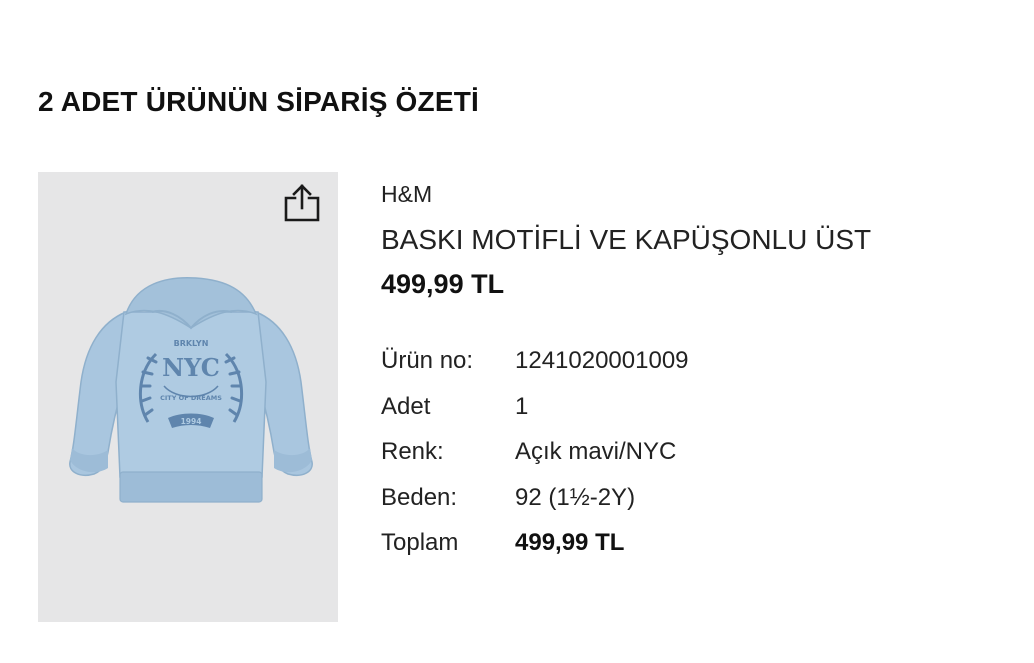 The width and height of the screenshot is (1034, 663). I want to click on detail-row-total: Toplam 499,99 TL, so click(626, 543).